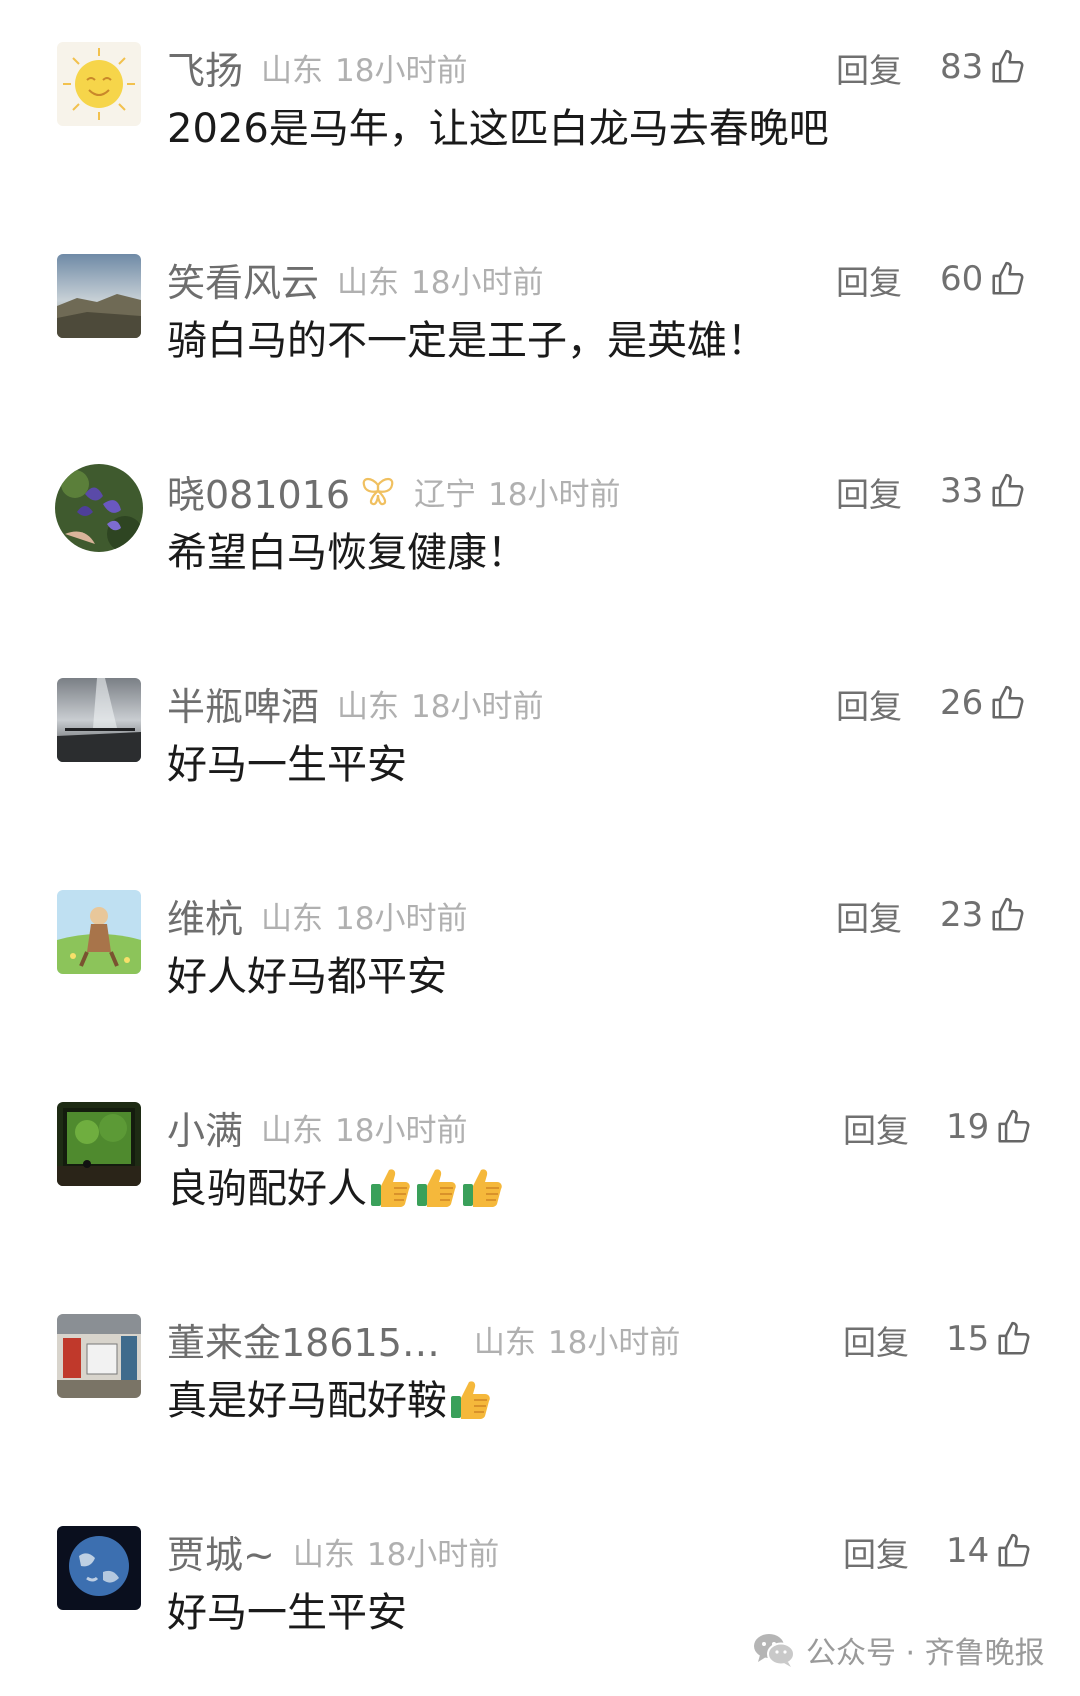 The height and width of the screenshot is (1696, 1080). I want to click on like-button: 14, so click(989, 1551).